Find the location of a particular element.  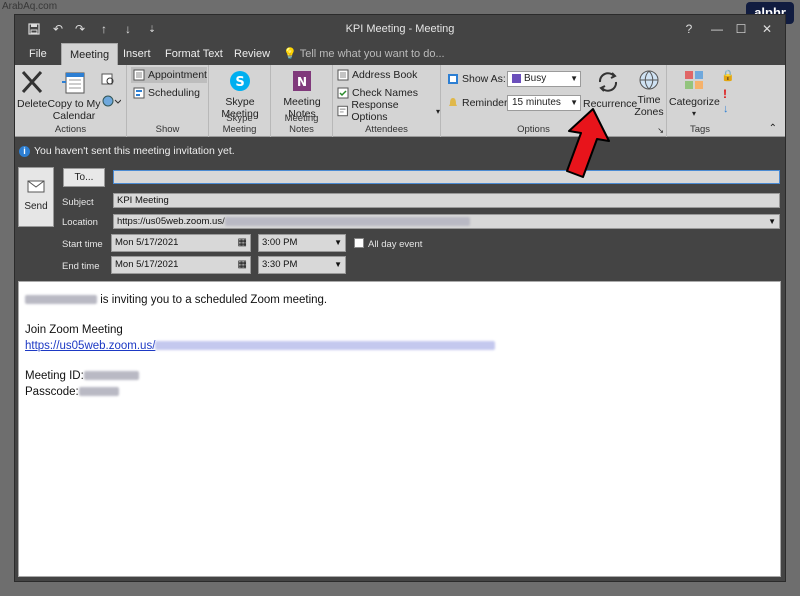

title-bar: ↶ ↷ ↑ ↓ ⇣ KPI Meeting - Meeting ? — ☐ ✕ is located at coordinates (400, 29).